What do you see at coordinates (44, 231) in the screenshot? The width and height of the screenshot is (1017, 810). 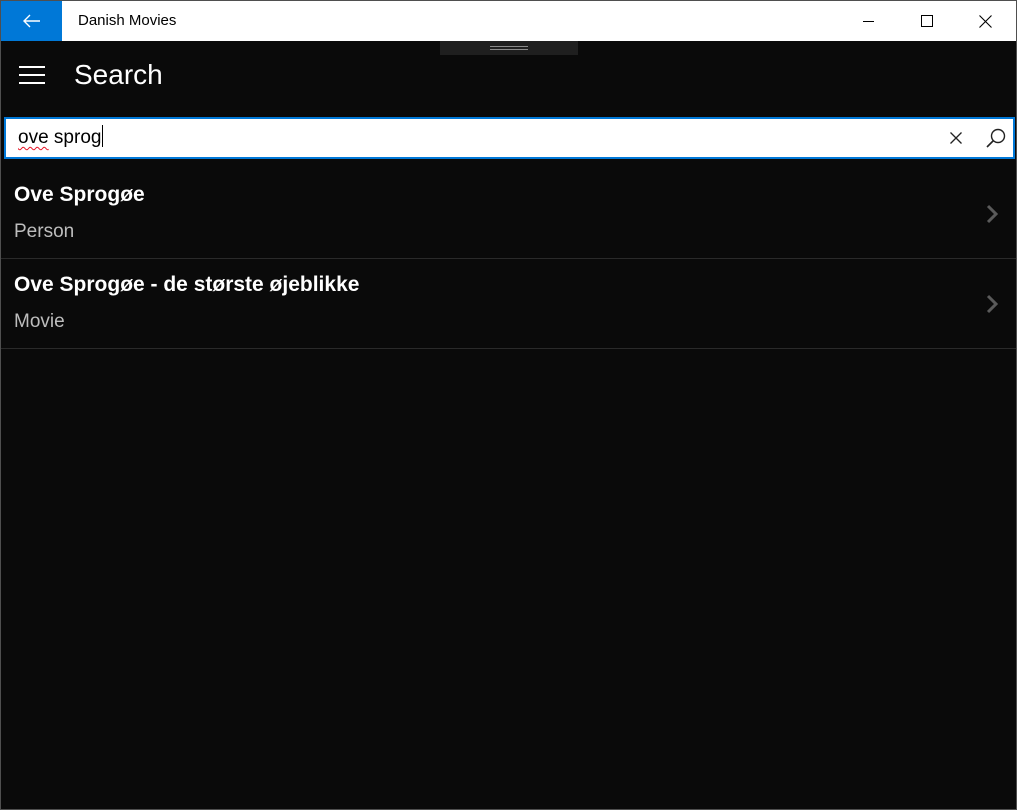 I see `result-type: Person` at bounding box center [44, 231].